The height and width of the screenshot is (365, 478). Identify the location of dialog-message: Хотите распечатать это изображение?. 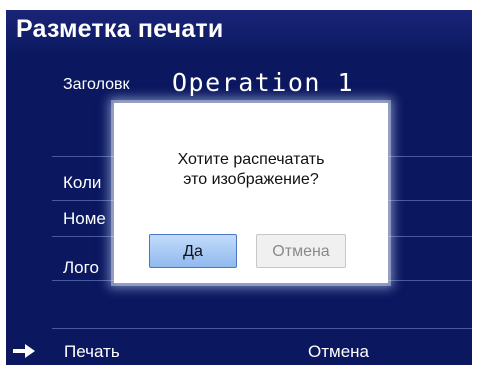
(251, 170).